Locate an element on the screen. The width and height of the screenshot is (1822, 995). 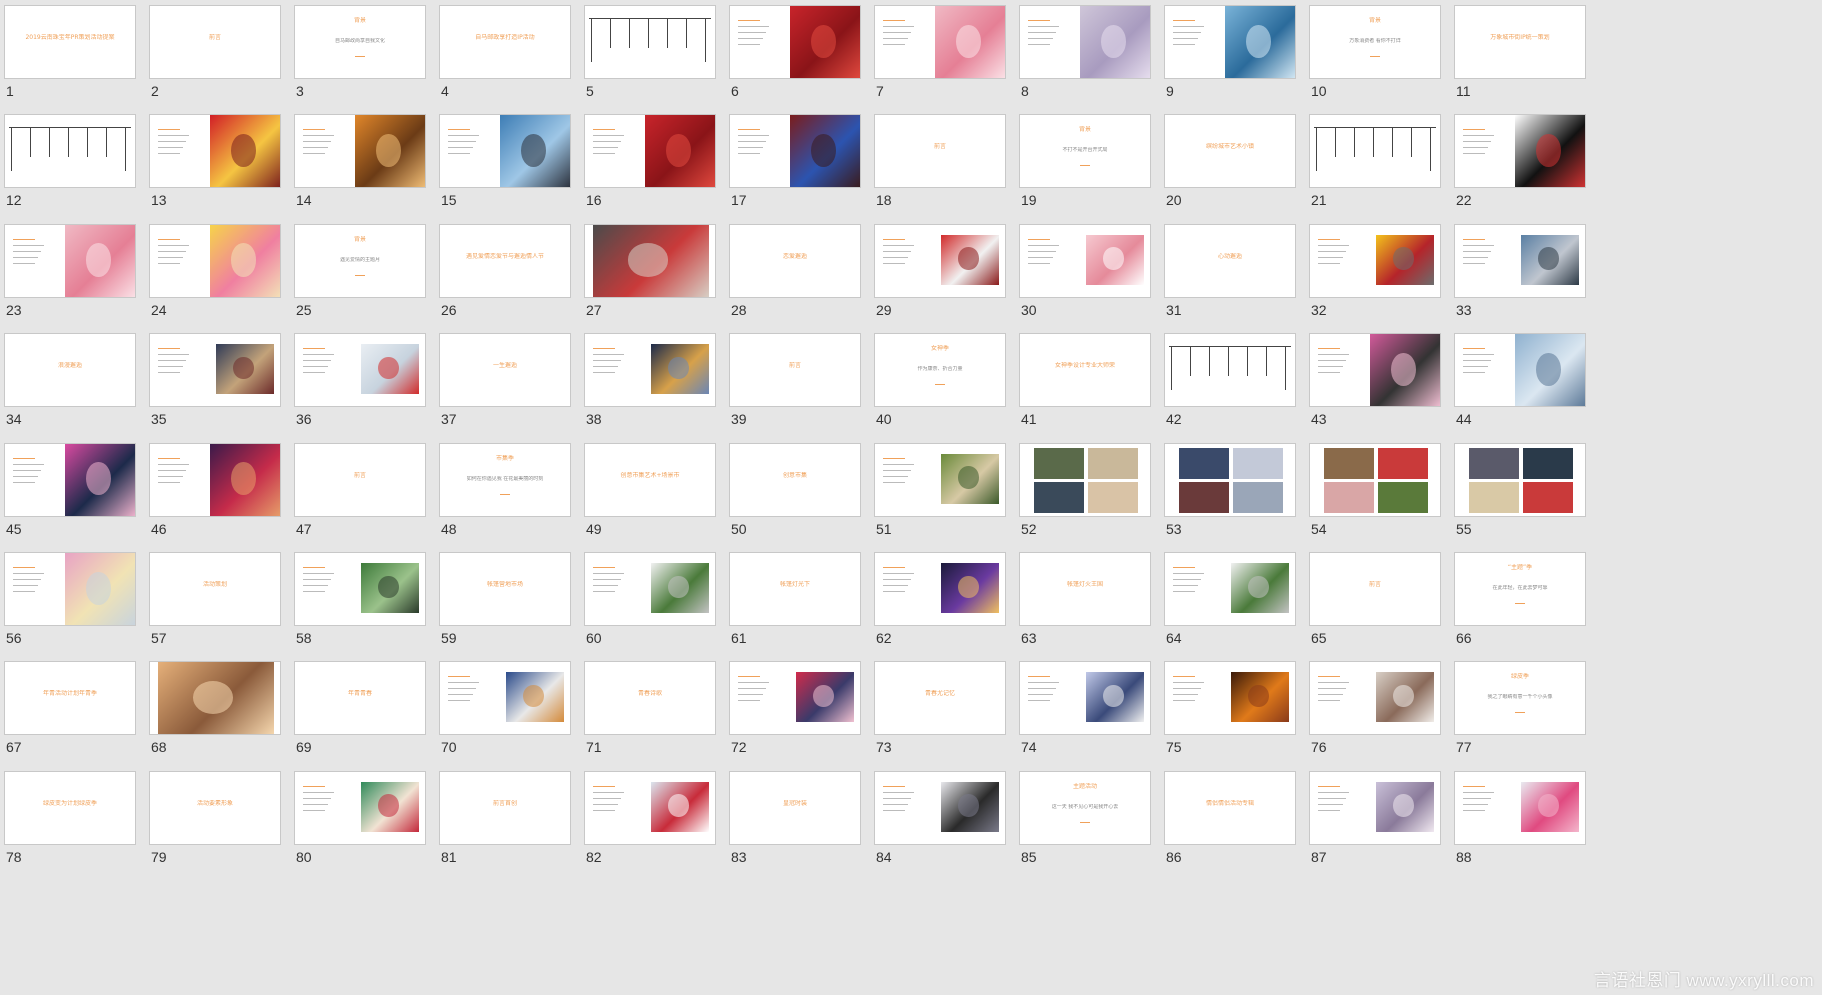
slide-thumbnail: 绿皮变为计划绿皮季 78 is located at coordinates (68, 815).